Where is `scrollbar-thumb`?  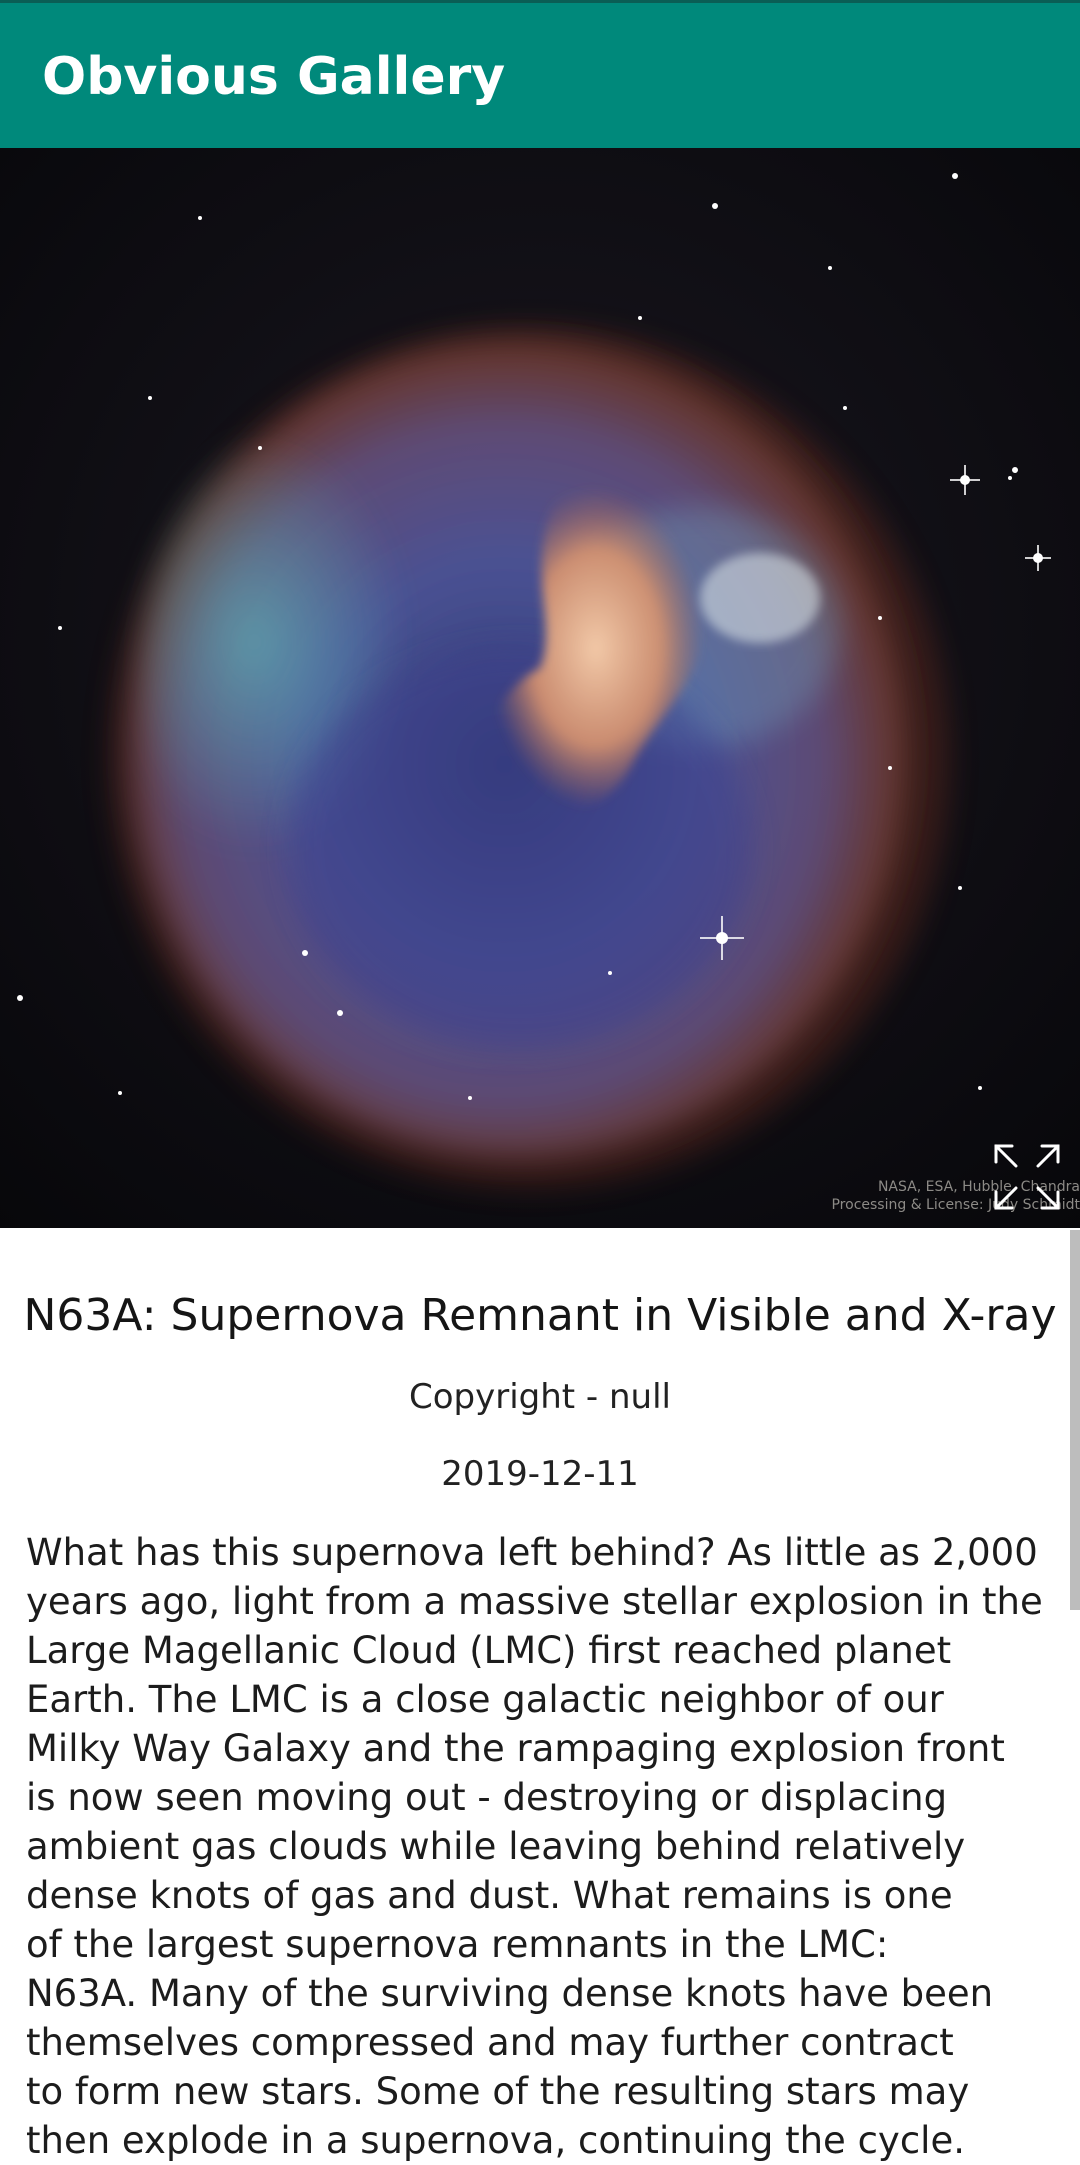
scrollbar-thumb is located at coordinates (1075, 1420).